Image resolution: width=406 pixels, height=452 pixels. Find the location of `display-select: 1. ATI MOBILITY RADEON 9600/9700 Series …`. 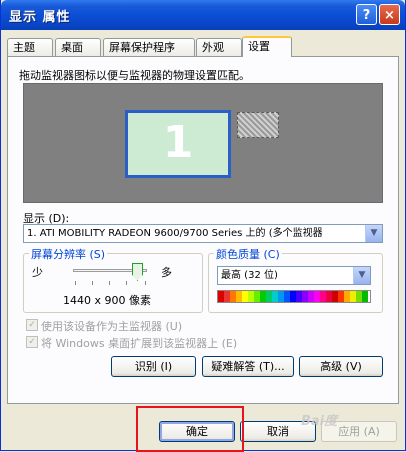

display-select: 1. ATI MOBILITY RADEON 9600/9700 Series … is located at coordinates (203, 233).